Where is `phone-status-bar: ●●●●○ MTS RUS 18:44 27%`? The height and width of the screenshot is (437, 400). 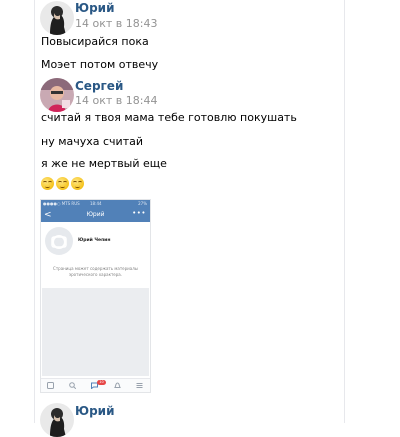 phone-status-bar: ●●●●○ MTS RUS 18:44 27% is located at coordinates (95, 204).